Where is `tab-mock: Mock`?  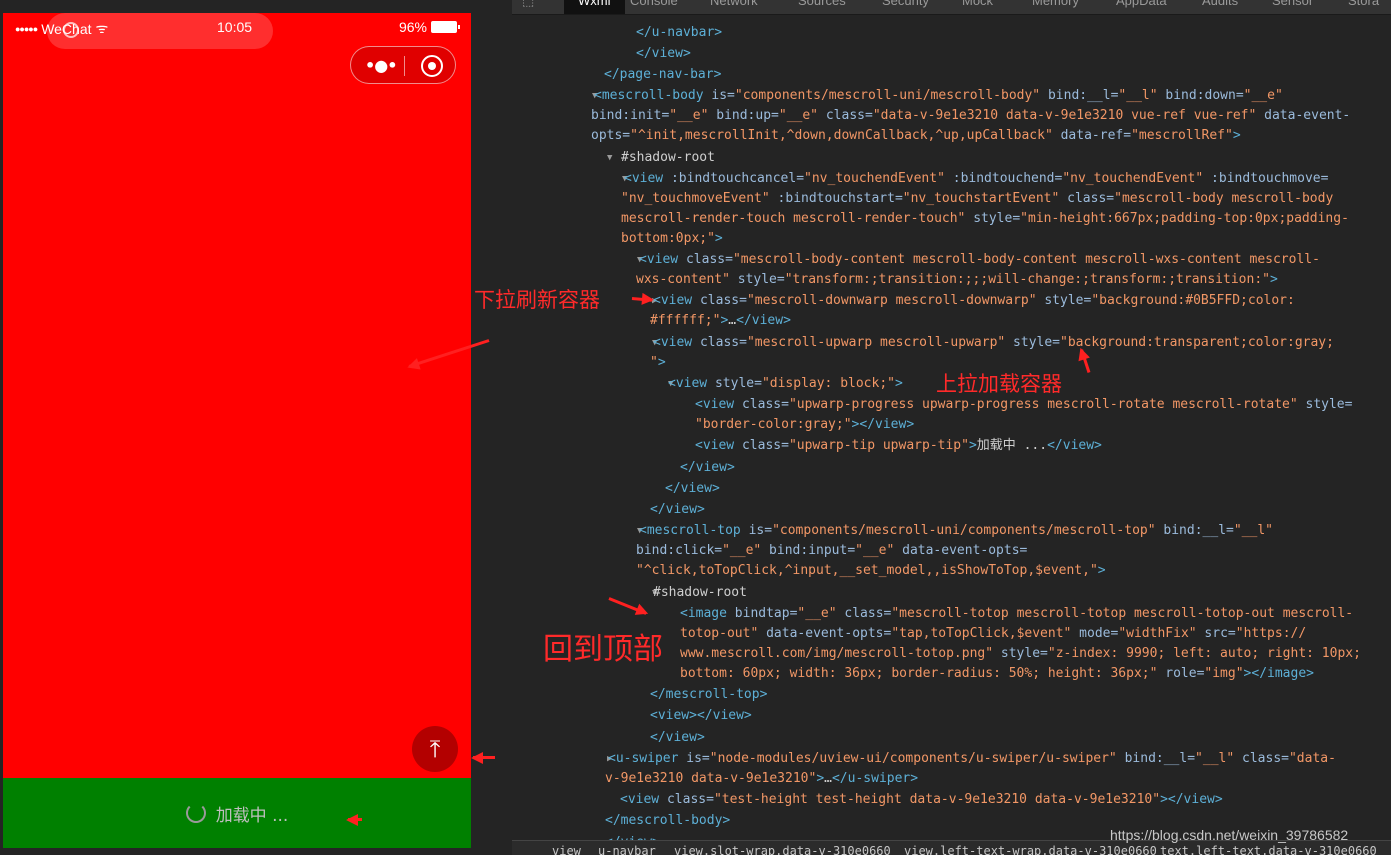
tab-mock: Mock is located at coordinates (977, 4).